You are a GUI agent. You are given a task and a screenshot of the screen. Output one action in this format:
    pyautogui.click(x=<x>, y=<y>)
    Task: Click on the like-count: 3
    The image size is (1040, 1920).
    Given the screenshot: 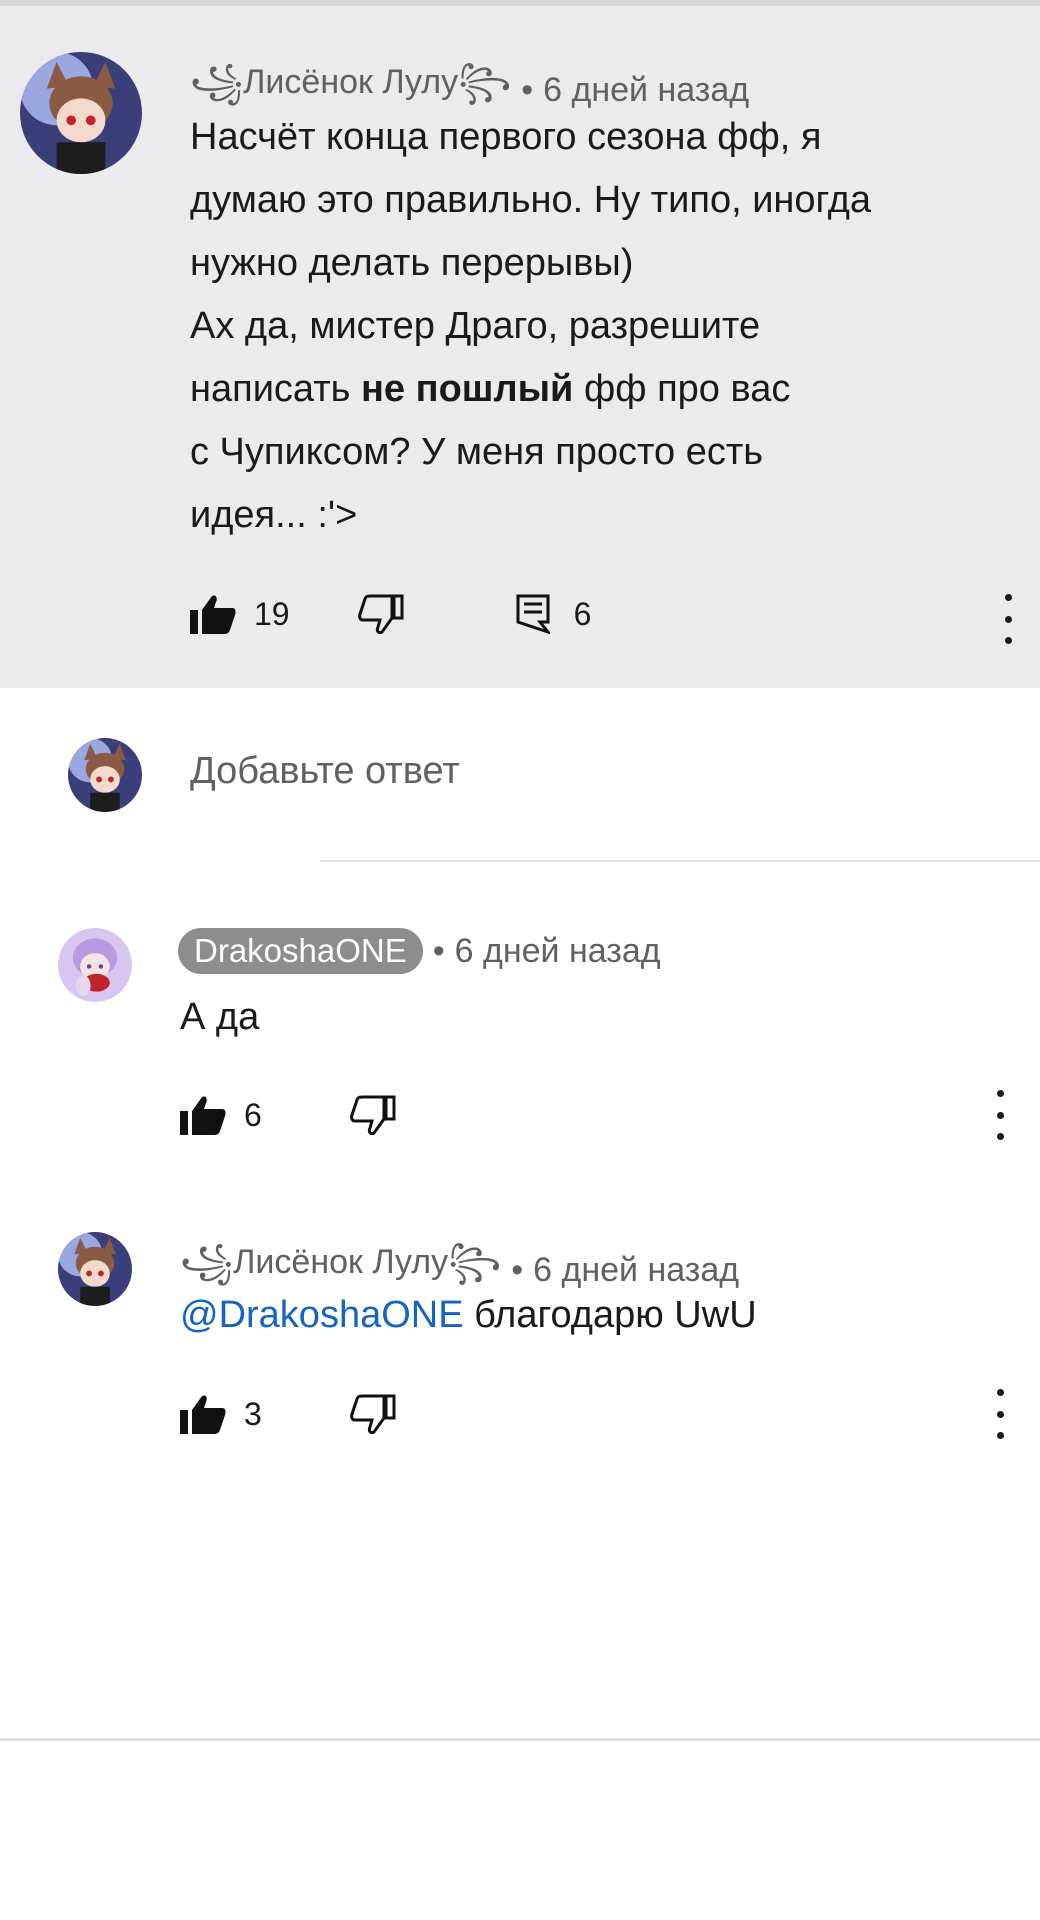 What is the action you would take?
    pyautogui.click(x=253, y=1413)
    